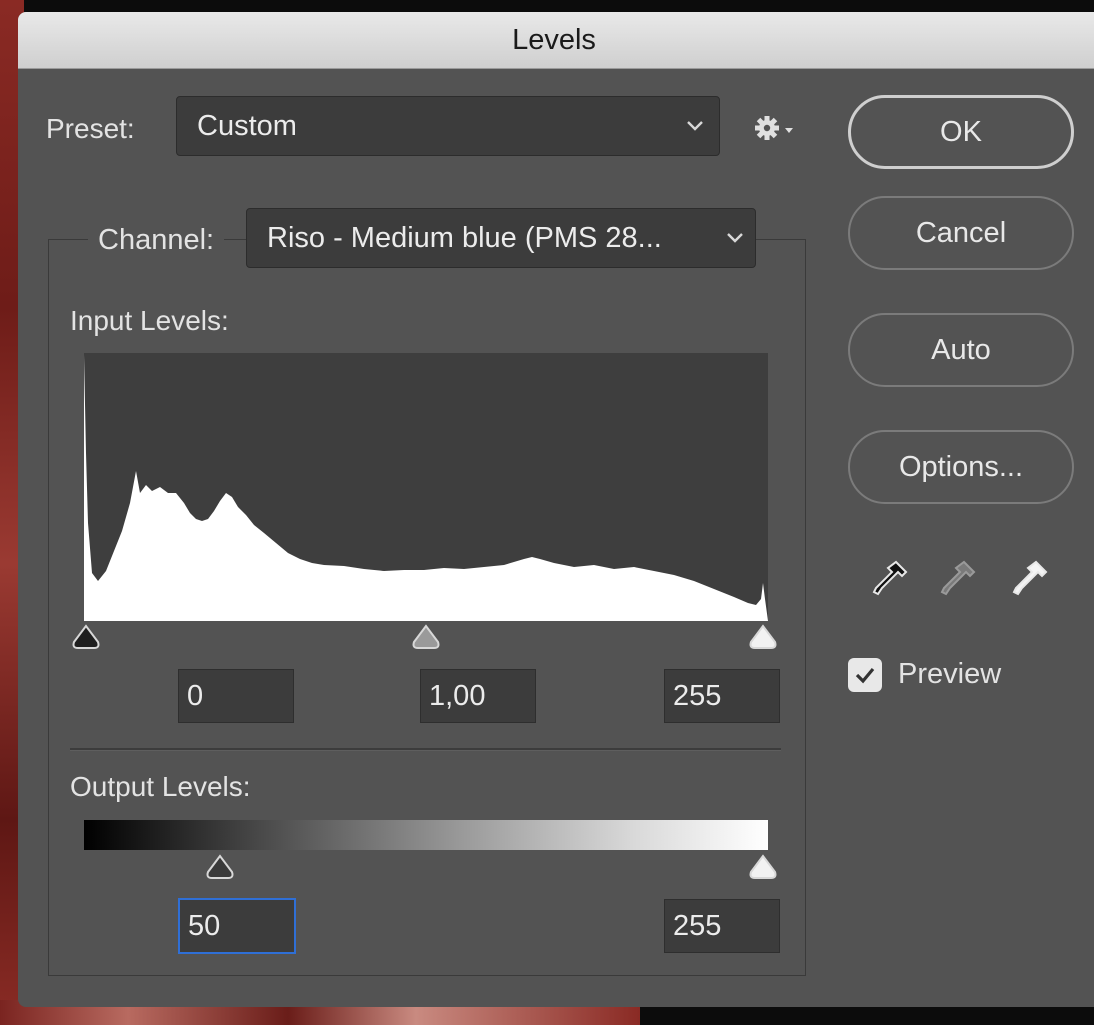 The image size is (1094, 1025). I want to click on checkmark-icon, so click(865, 675).